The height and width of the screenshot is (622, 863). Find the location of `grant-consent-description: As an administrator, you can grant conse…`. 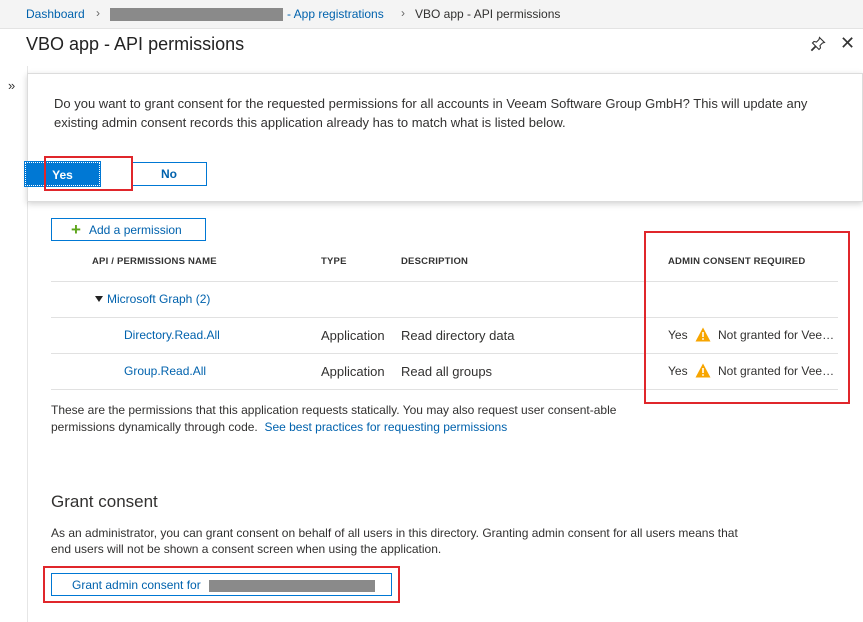

grant-consent-description: As an administrator, you can grant conse… is located at coordinates (394, 541).